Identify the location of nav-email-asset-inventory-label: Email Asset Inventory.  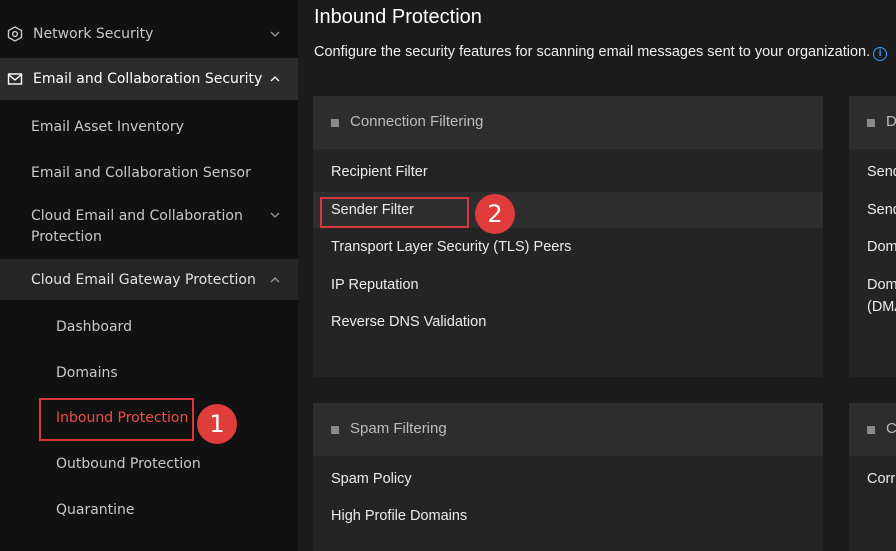
(107, 127).